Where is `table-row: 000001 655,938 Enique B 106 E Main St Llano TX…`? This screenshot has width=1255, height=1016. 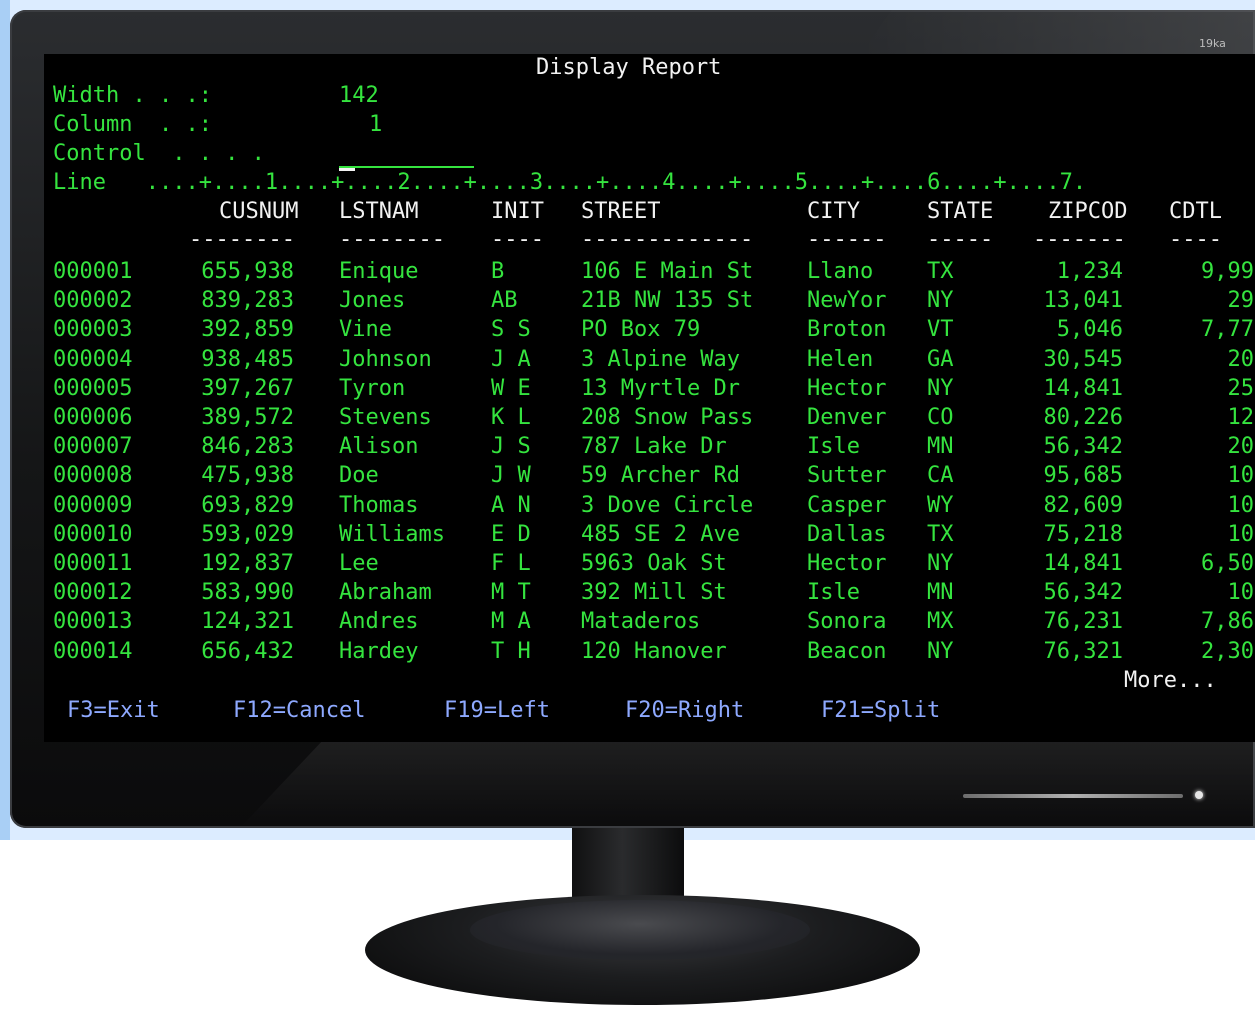
table-row: 000001 655,938 Enique B 106 E Main St Llano TX… is located at coordinates (649, 271).